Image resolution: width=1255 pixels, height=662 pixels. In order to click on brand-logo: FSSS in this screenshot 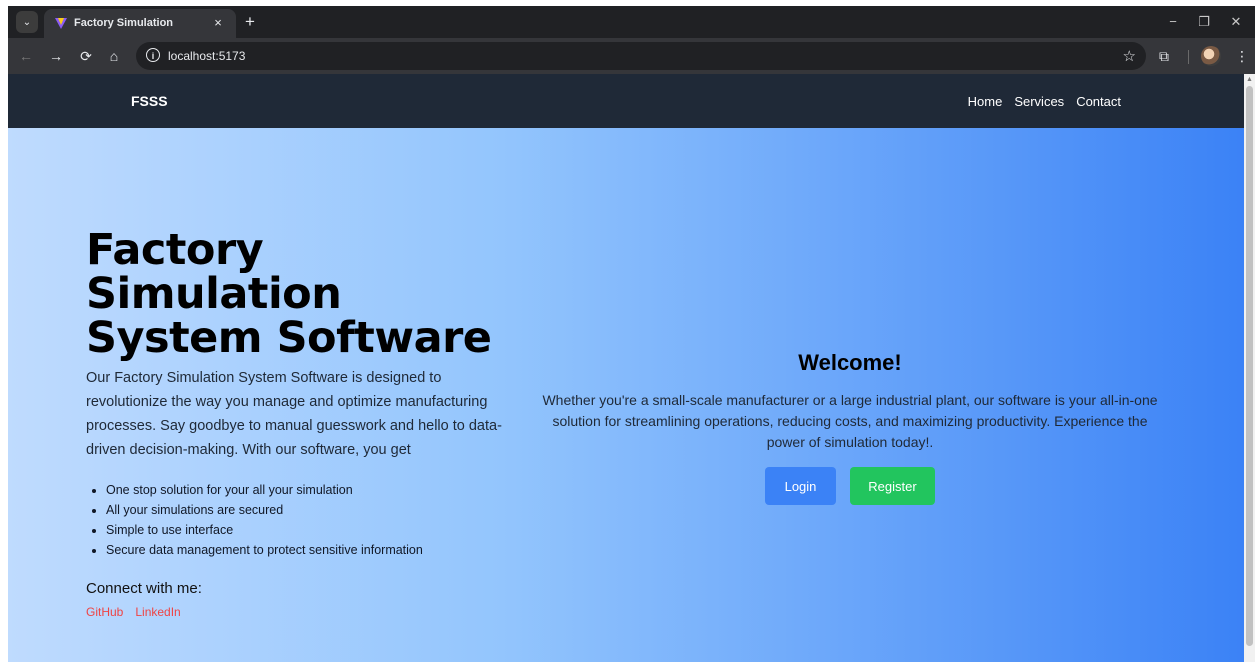, I will do `click(149, 101)`.